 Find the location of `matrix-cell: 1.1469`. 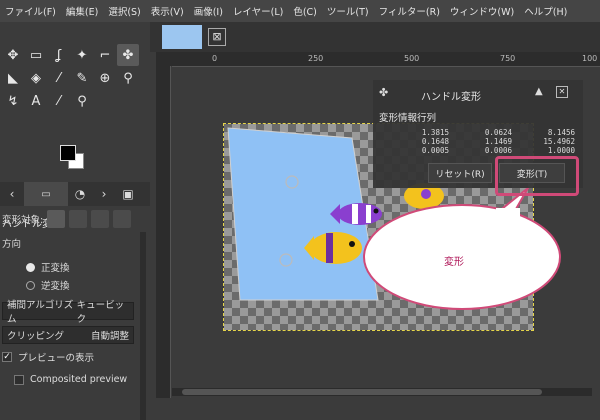

matrix-cell: 1.1469 is located at coordinates (498, 141).